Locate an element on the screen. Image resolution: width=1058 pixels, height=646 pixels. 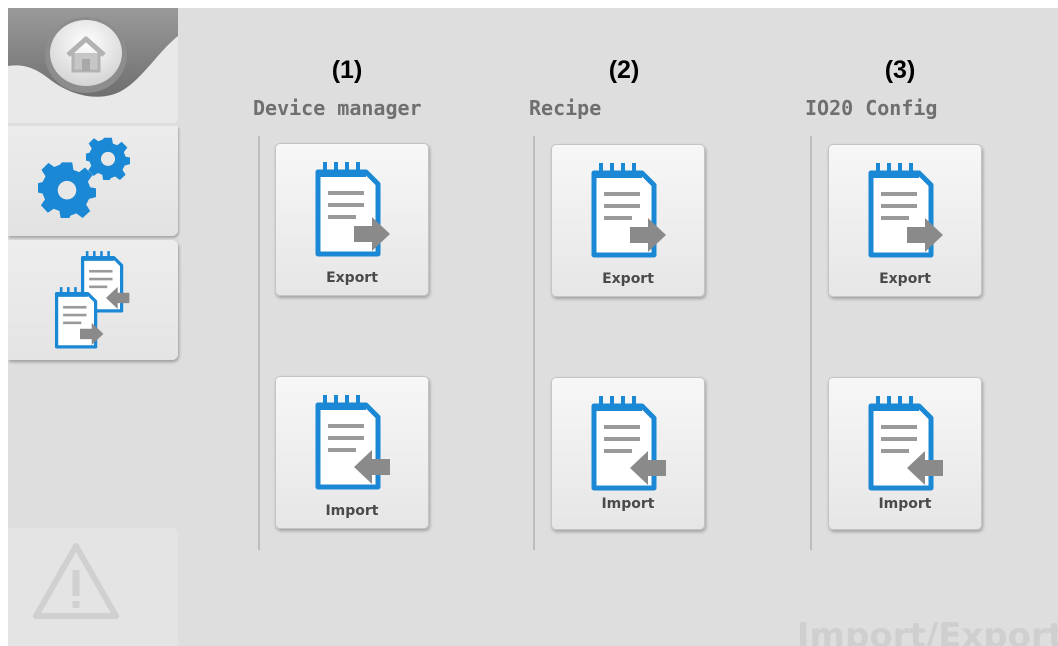
device-manager-import-button: Import is located at coordinates (352, 452).